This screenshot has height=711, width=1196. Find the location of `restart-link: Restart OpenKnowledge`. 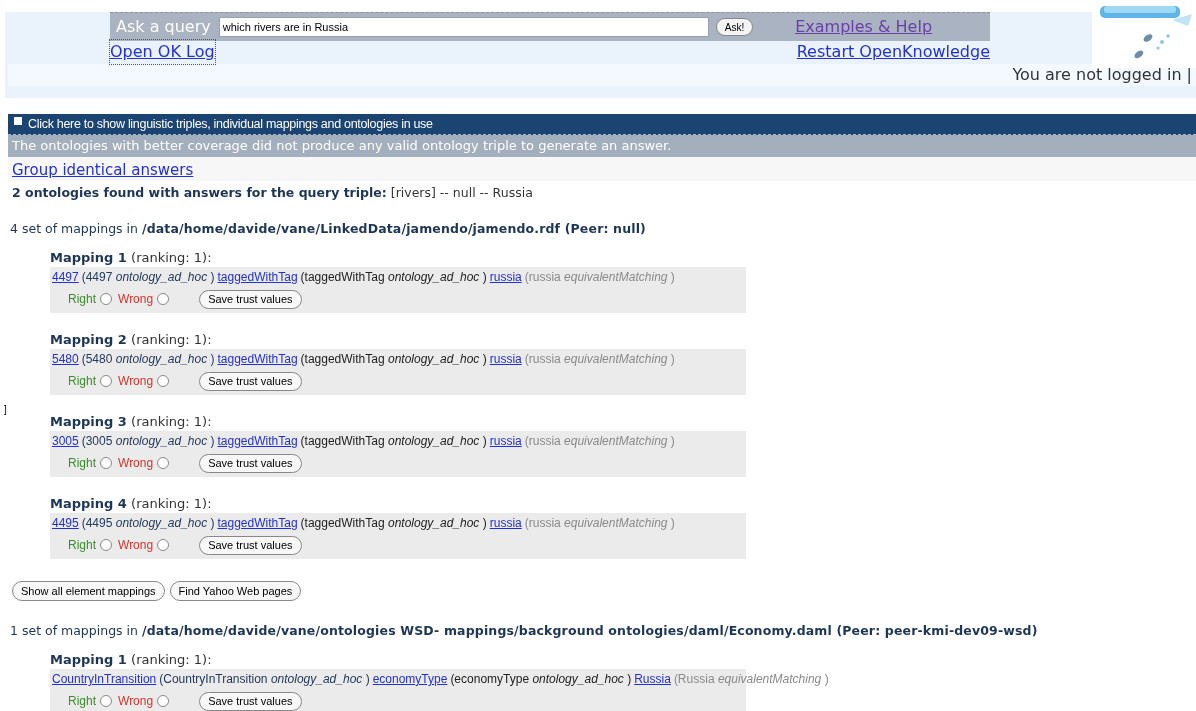

restart-link: Restart OpenKnowledge is located at coordinates (893, 52).